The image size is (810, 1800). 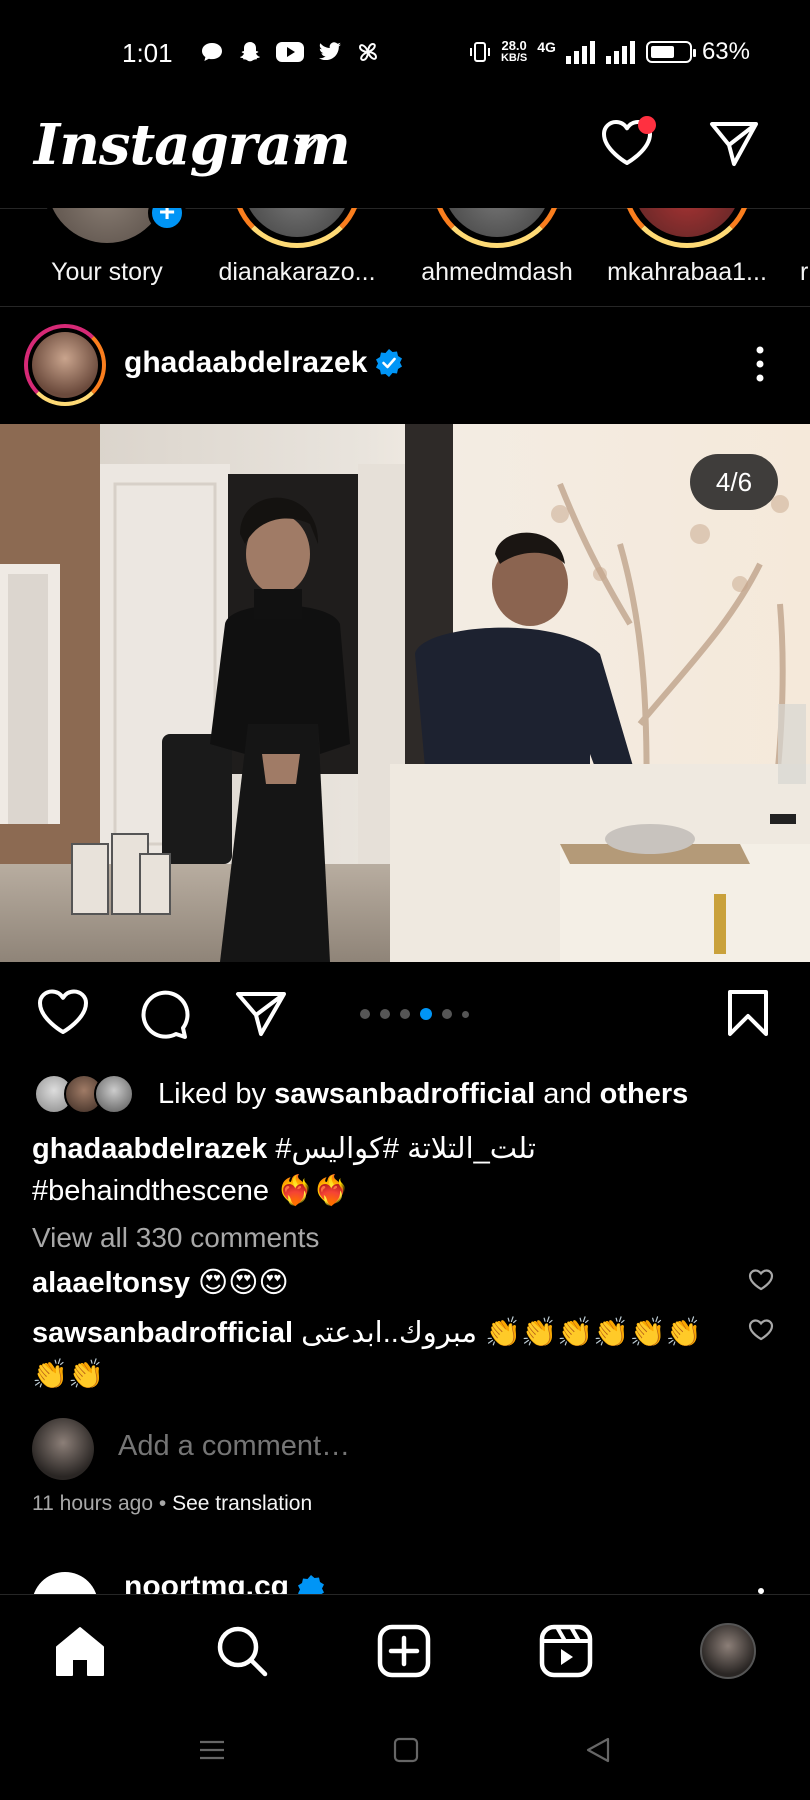 I want to click on back-triangle-icon, so click(x=598, y=1750).